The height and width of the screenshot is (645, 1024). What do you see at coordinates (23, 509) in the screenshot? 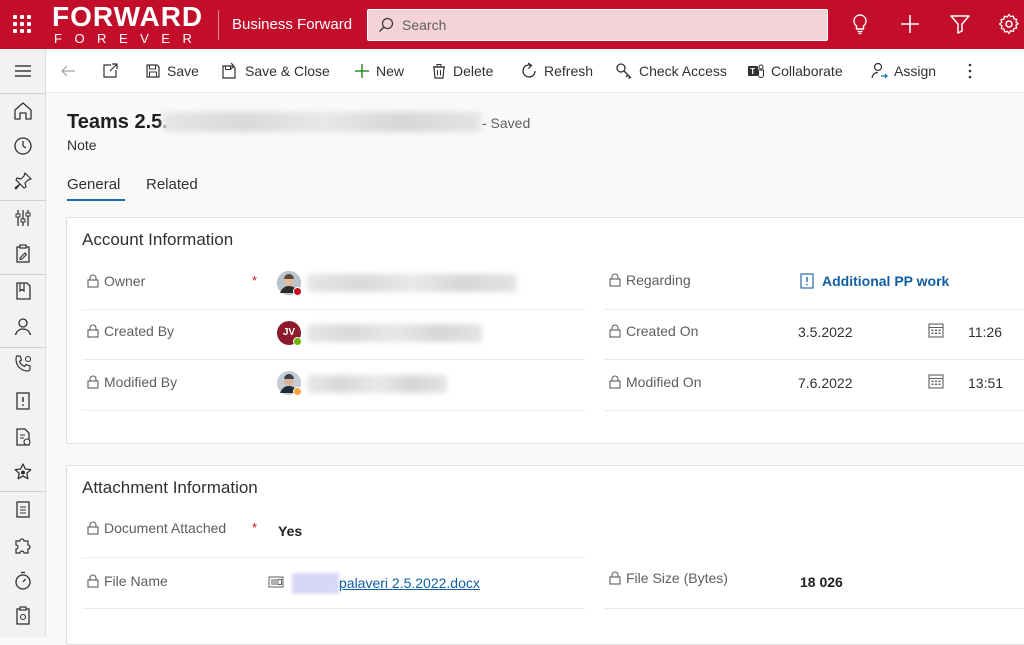
I see `clipboard-list-icon` at bounding box center [23, 509].